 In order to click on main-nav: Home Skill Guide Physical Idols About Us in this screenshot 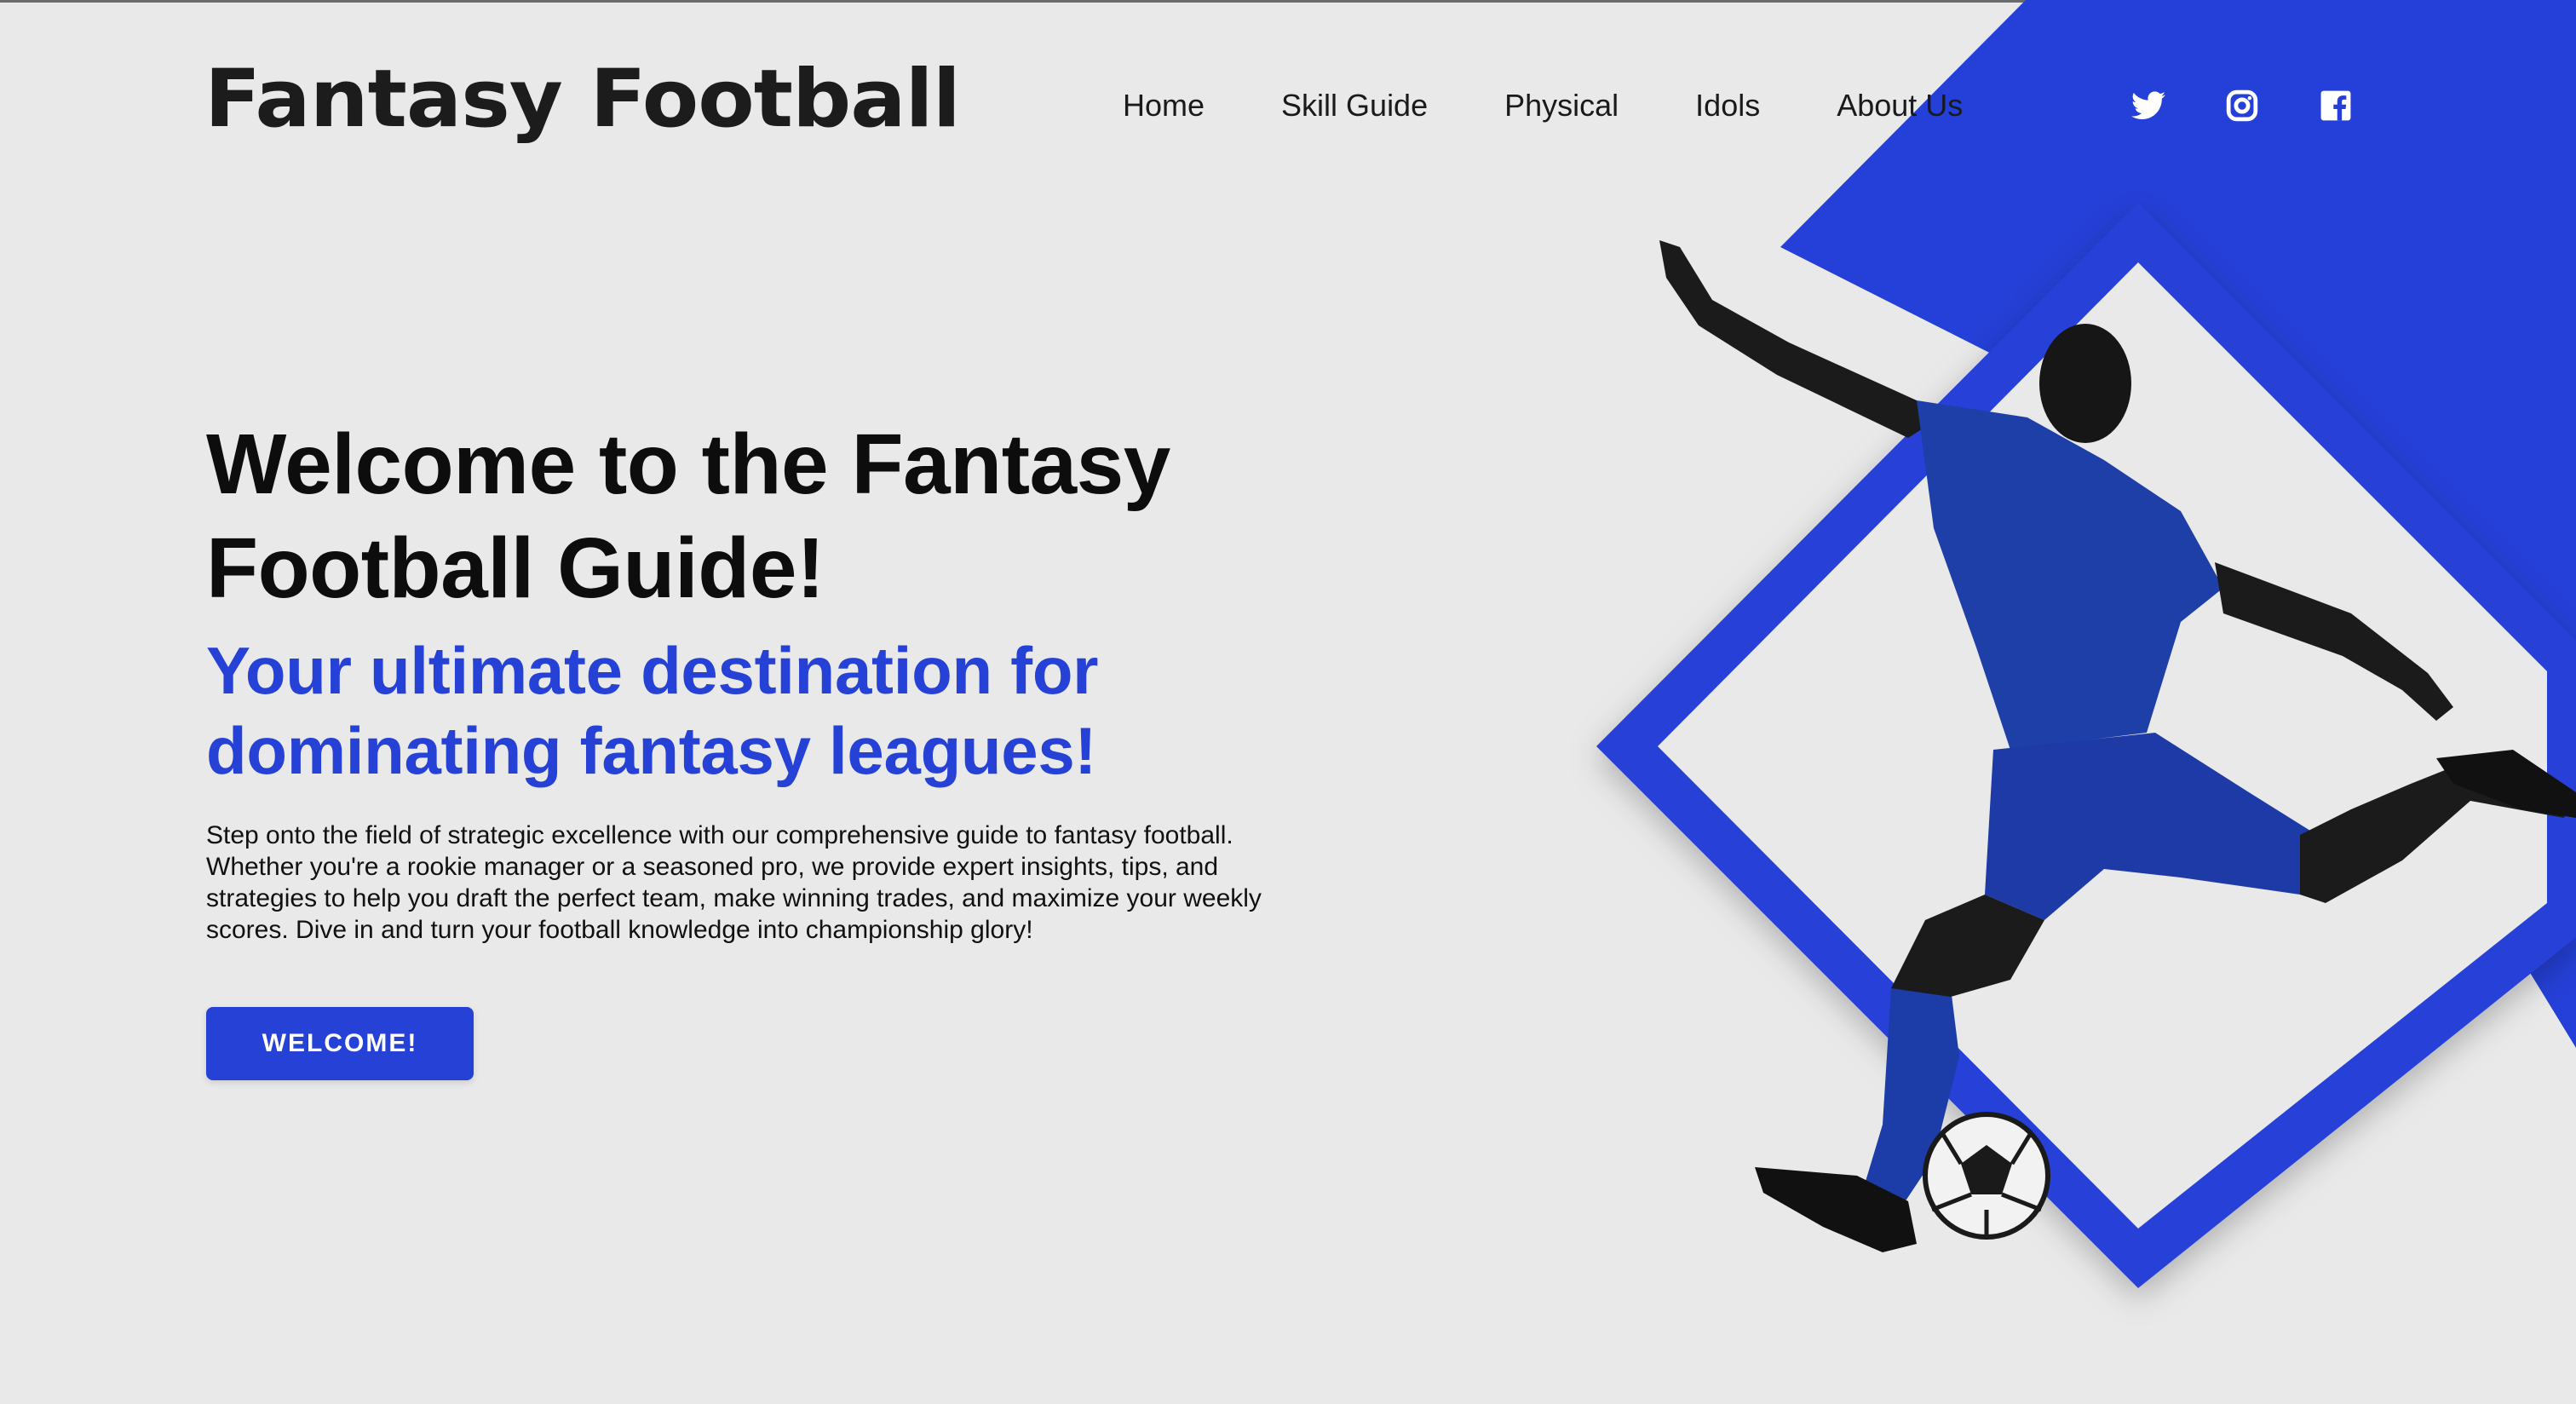, I will do `click(1543, 105)`.